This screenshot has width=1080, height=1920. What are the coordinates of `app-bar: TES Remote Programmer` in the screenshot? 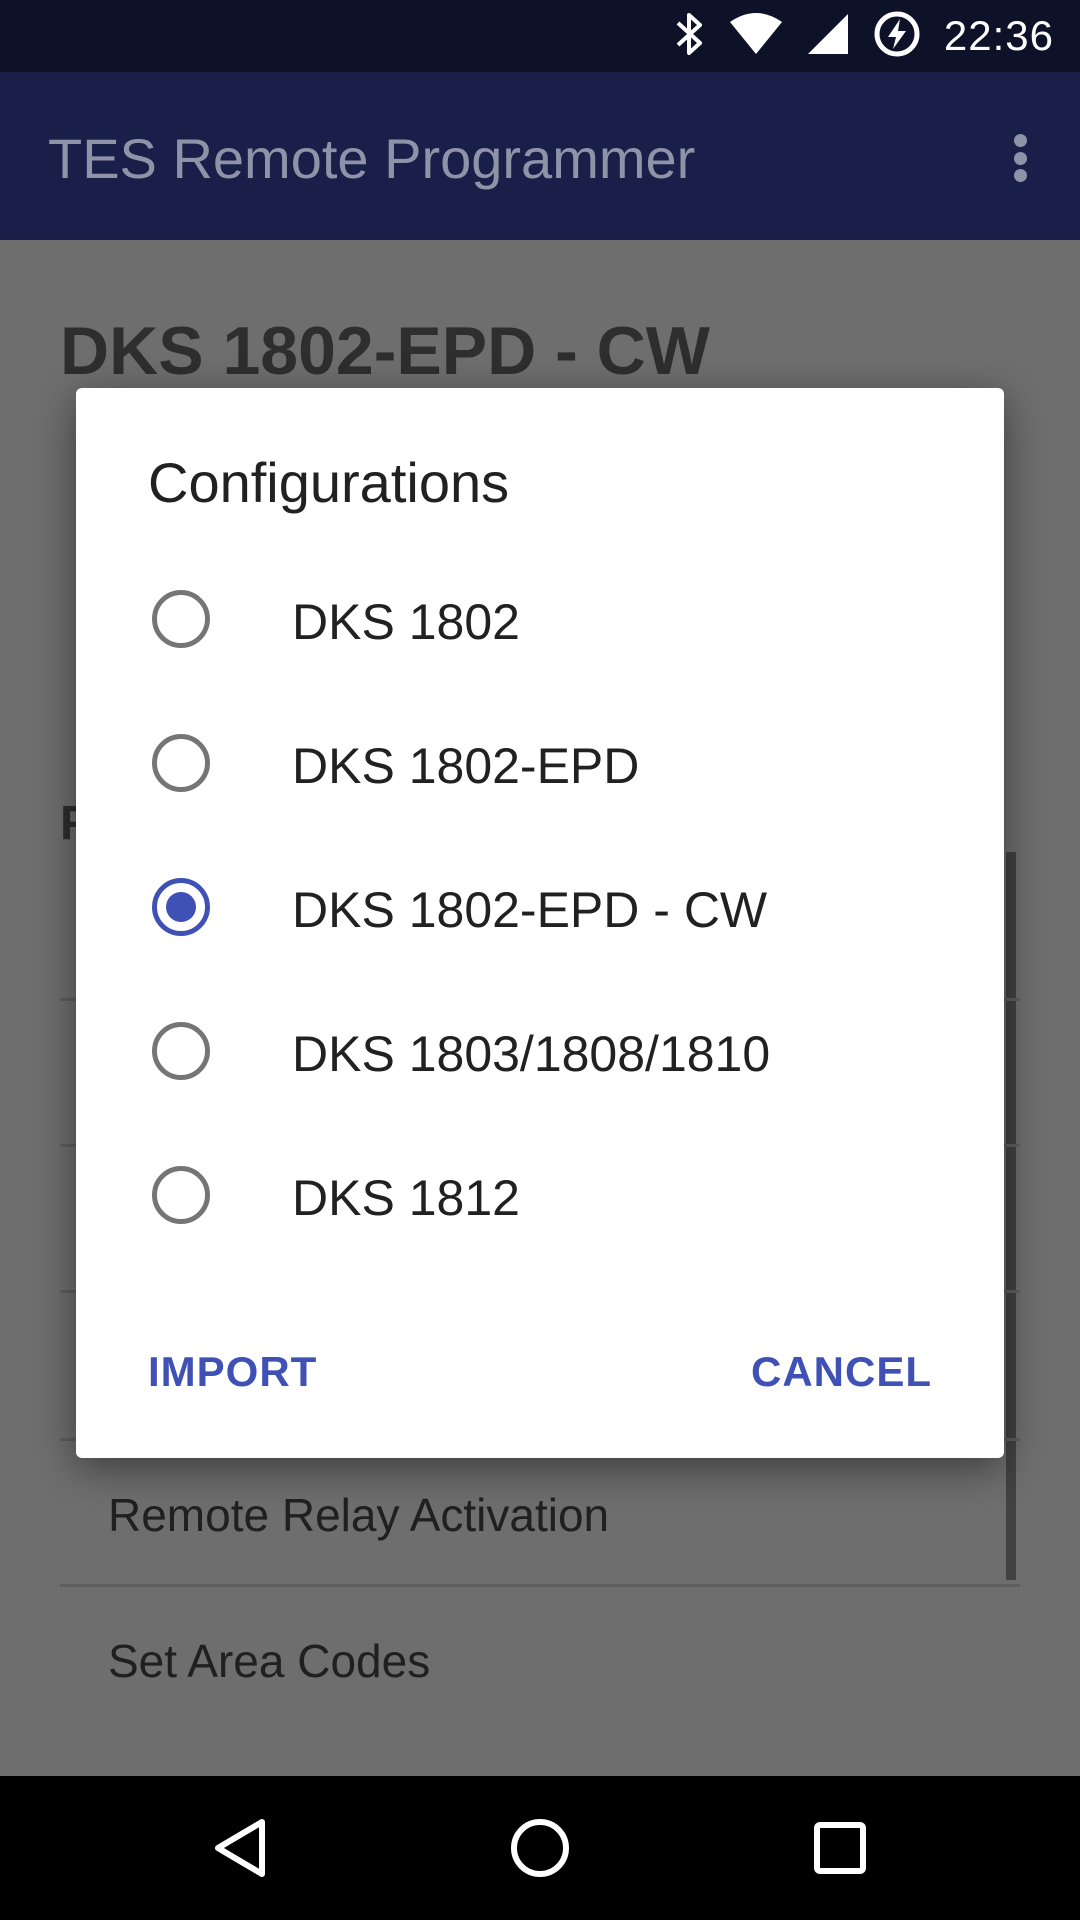 It's located at (540, 156).